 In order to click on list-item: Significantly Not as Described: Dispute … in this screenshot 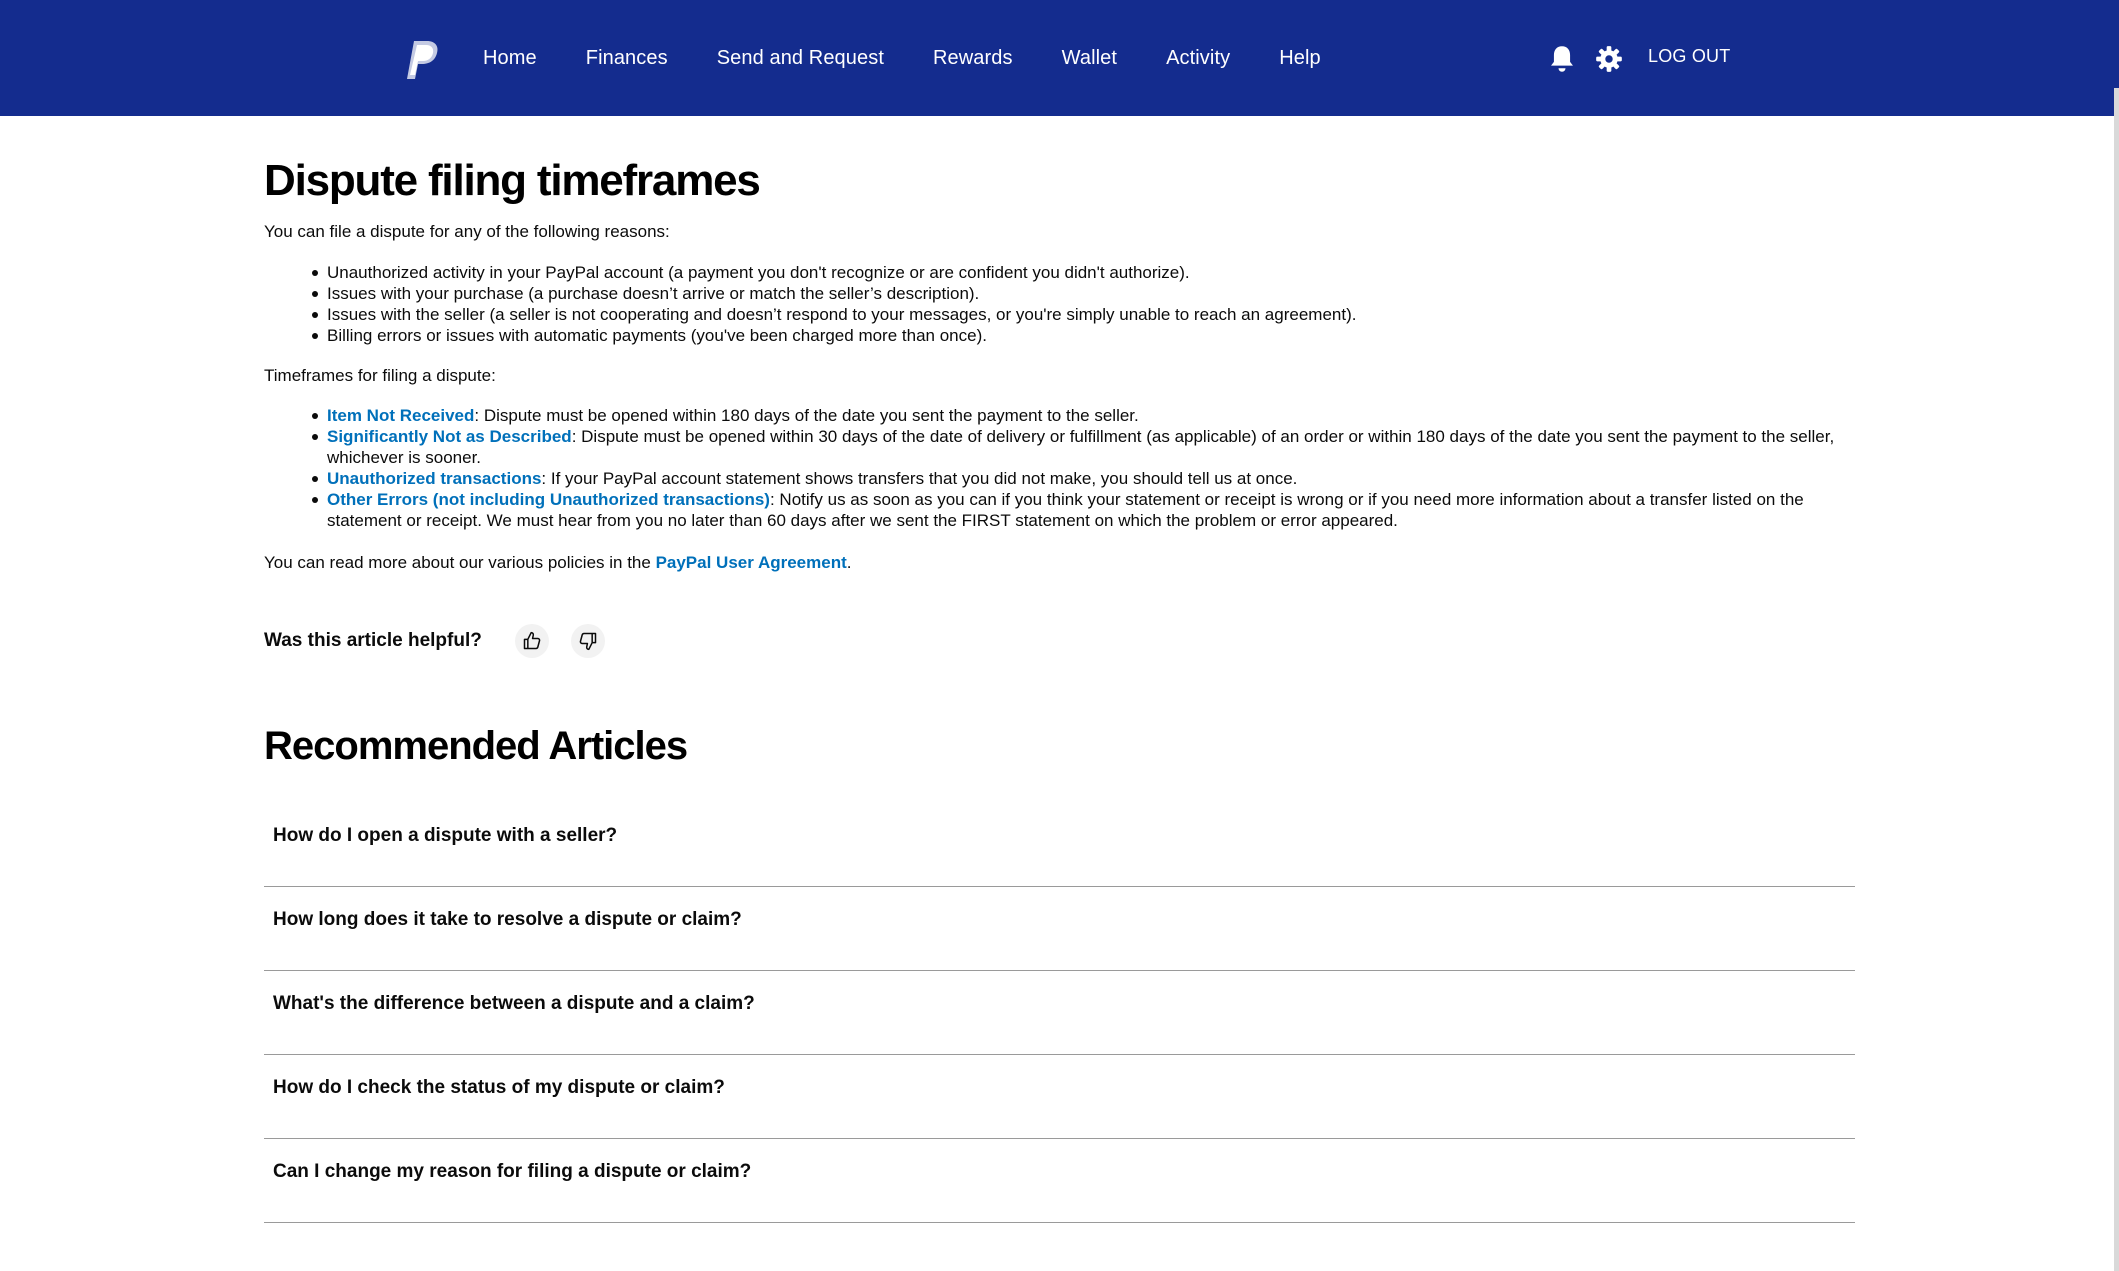, I will do `click(1083, 447)`.